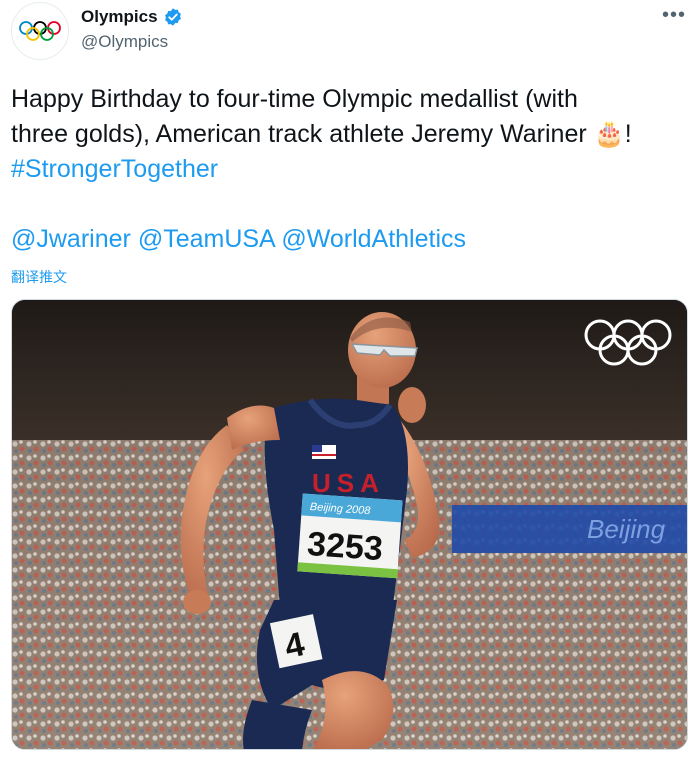 The height and width of the screenshot is (765, 700). I want to click on bib-number: 3253, so click(345, 546).